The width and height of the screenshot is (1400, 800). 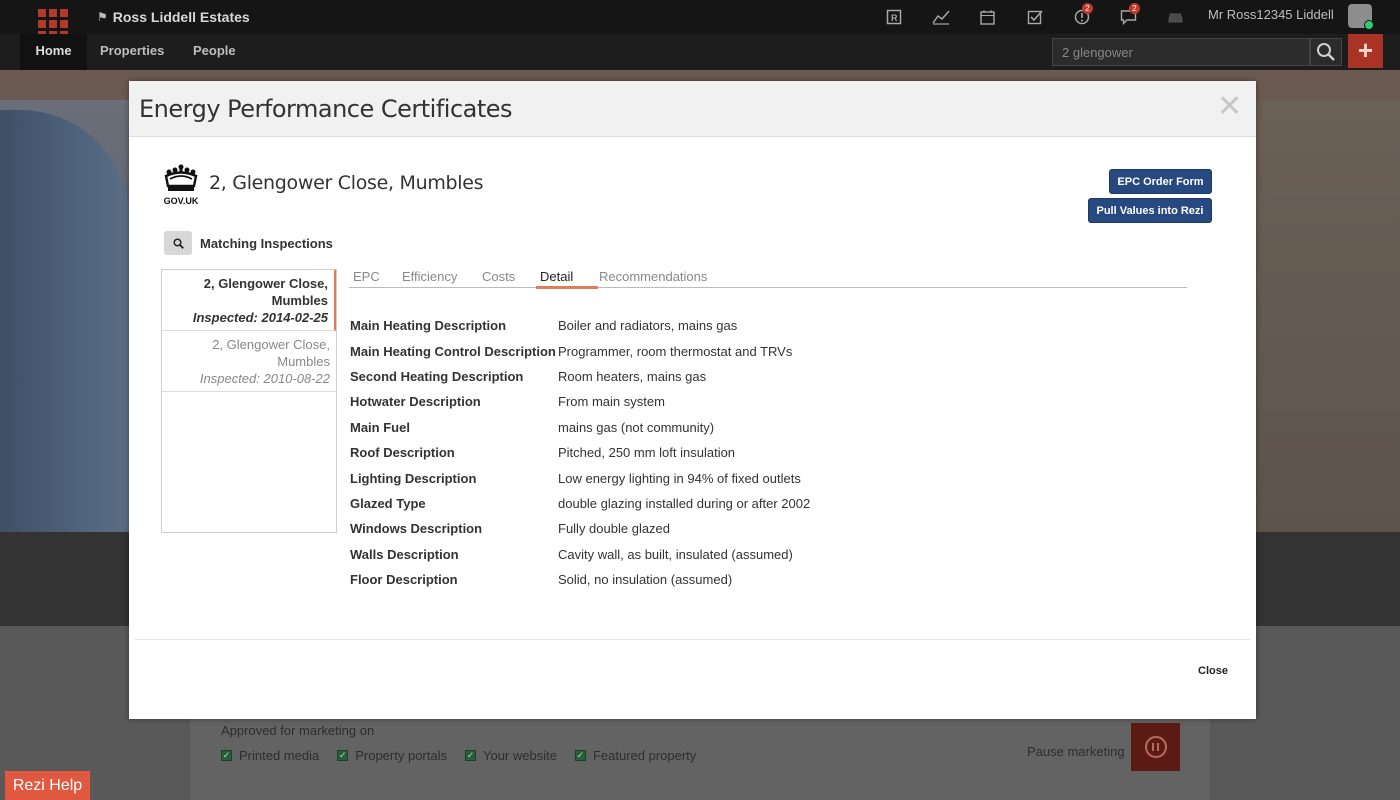 What do you see at coordinates (1076, 751) in the screenshot?
I see `pause-marketing-label: Pause marketing` at bounding box center [1076, 751].